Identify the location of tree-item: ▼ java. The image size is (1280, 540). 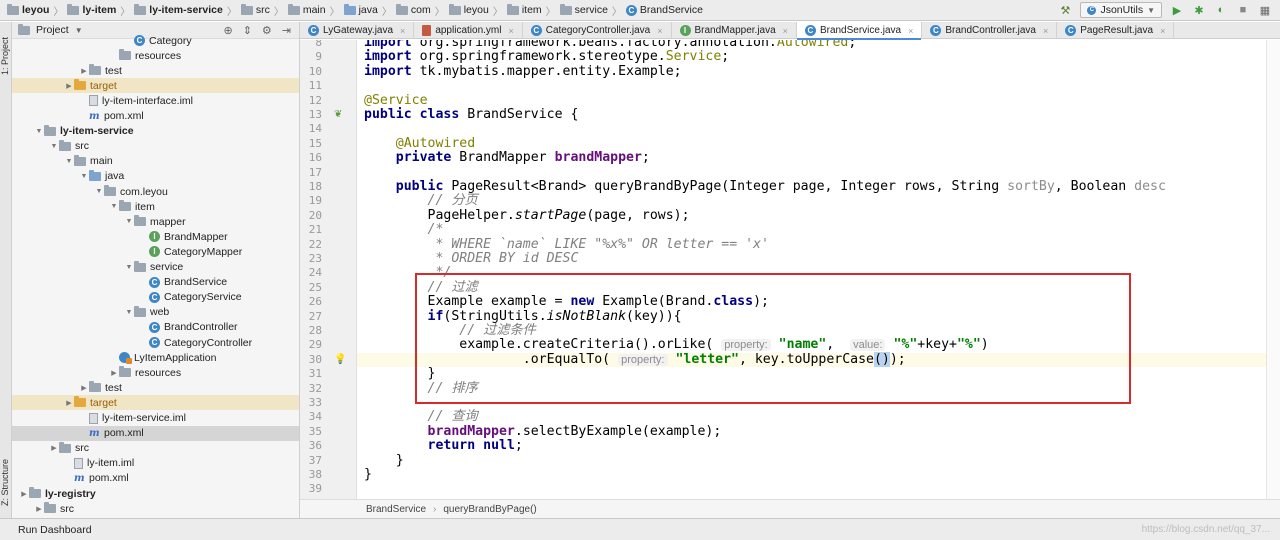
(155, 176).